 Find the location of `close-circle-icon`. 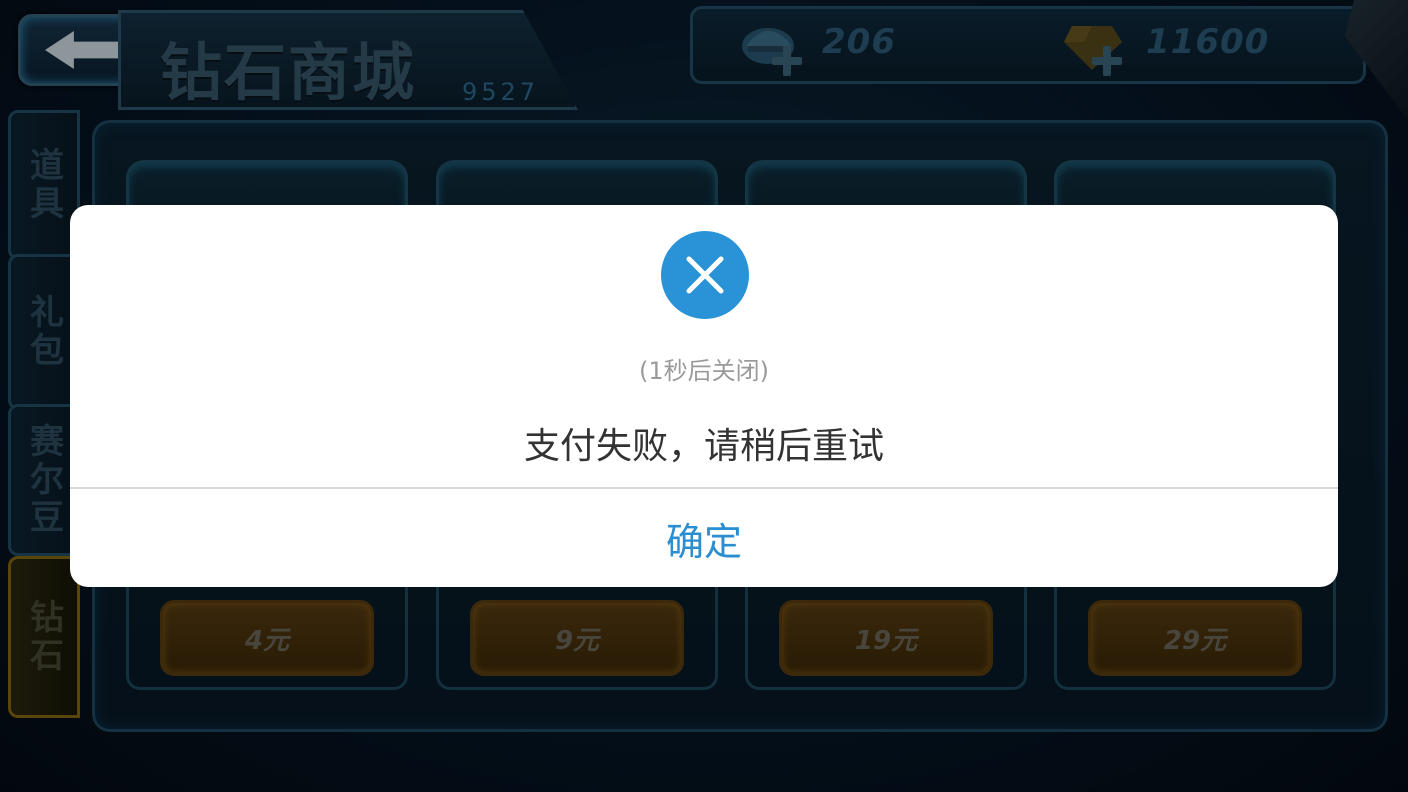

close-circle-icon is located at coordinates (705, 275).